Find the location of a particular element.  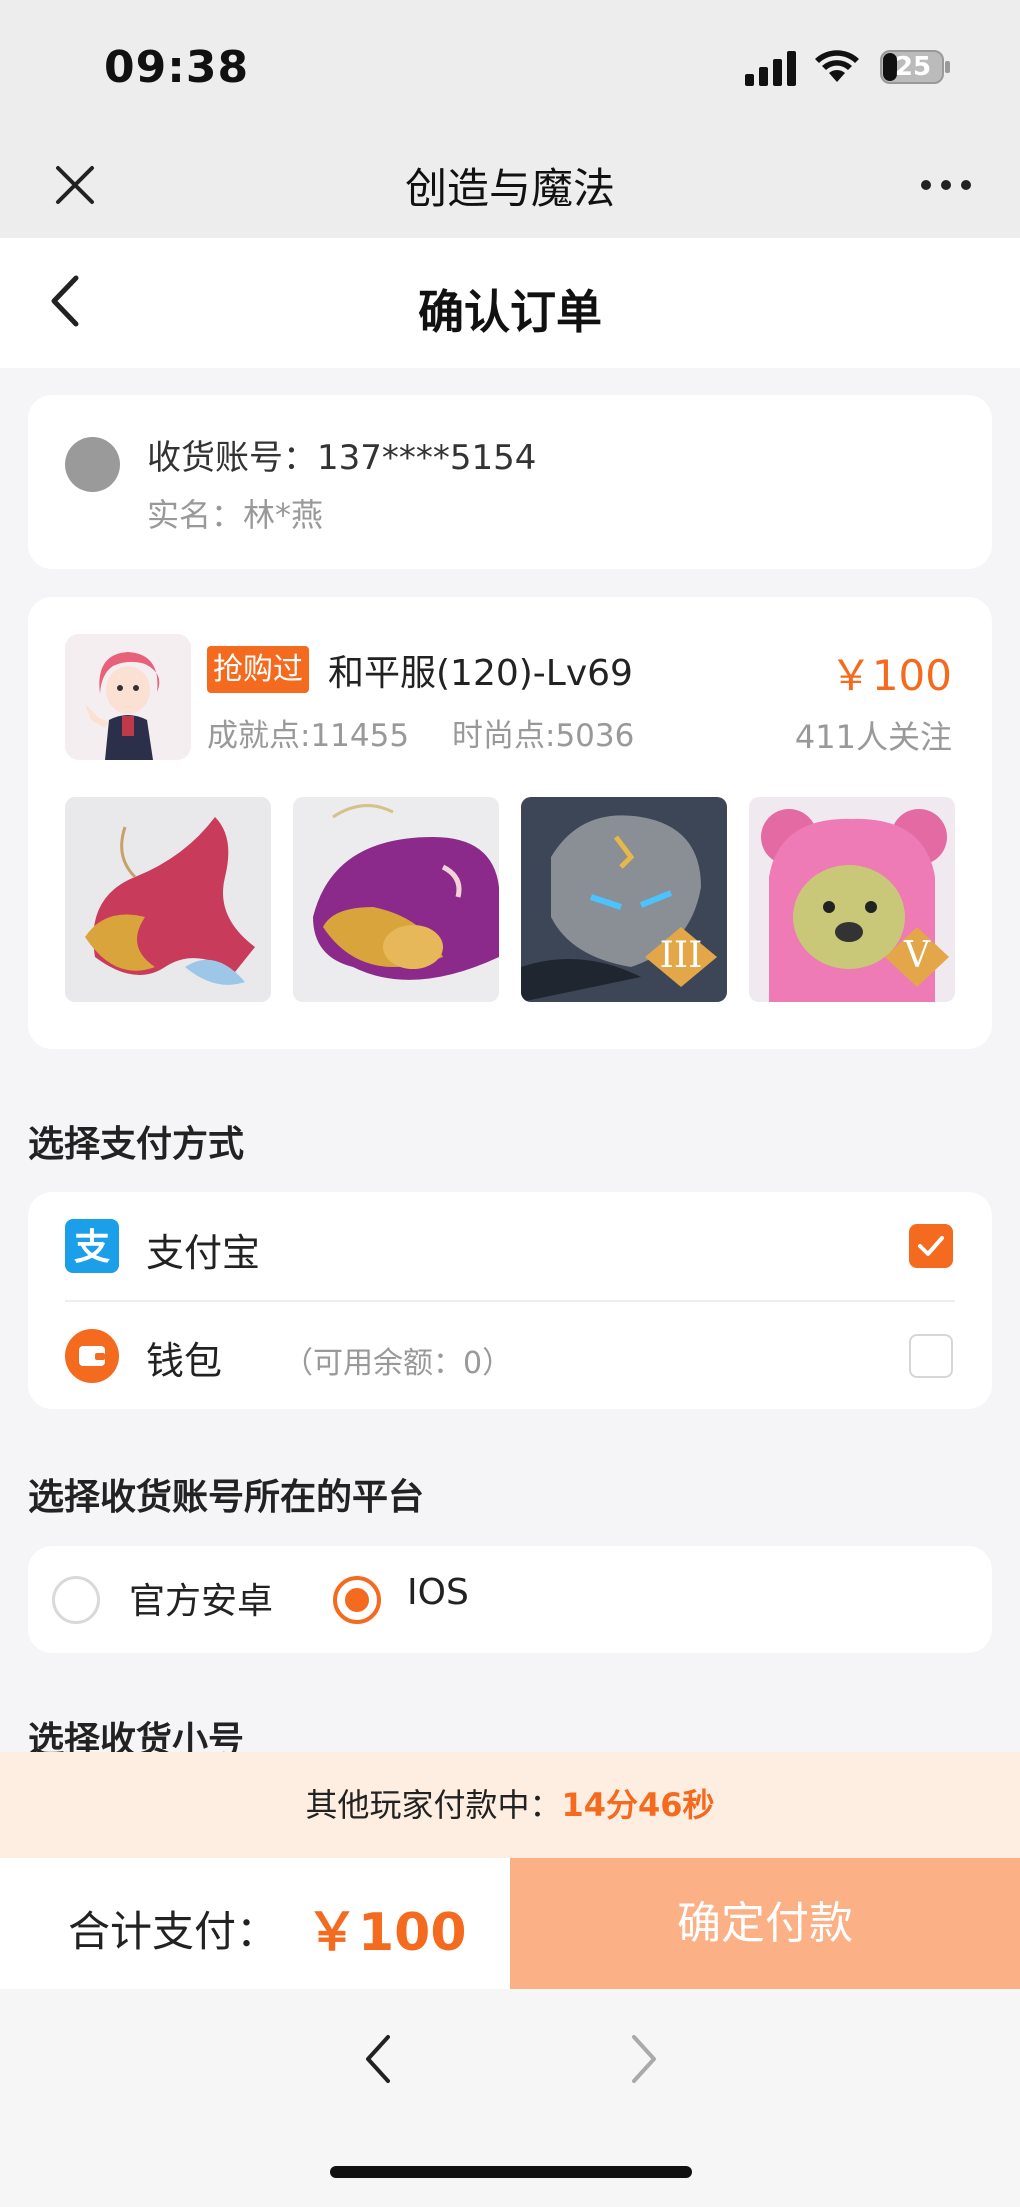

check-icon is located at coordinates (931, 1246).